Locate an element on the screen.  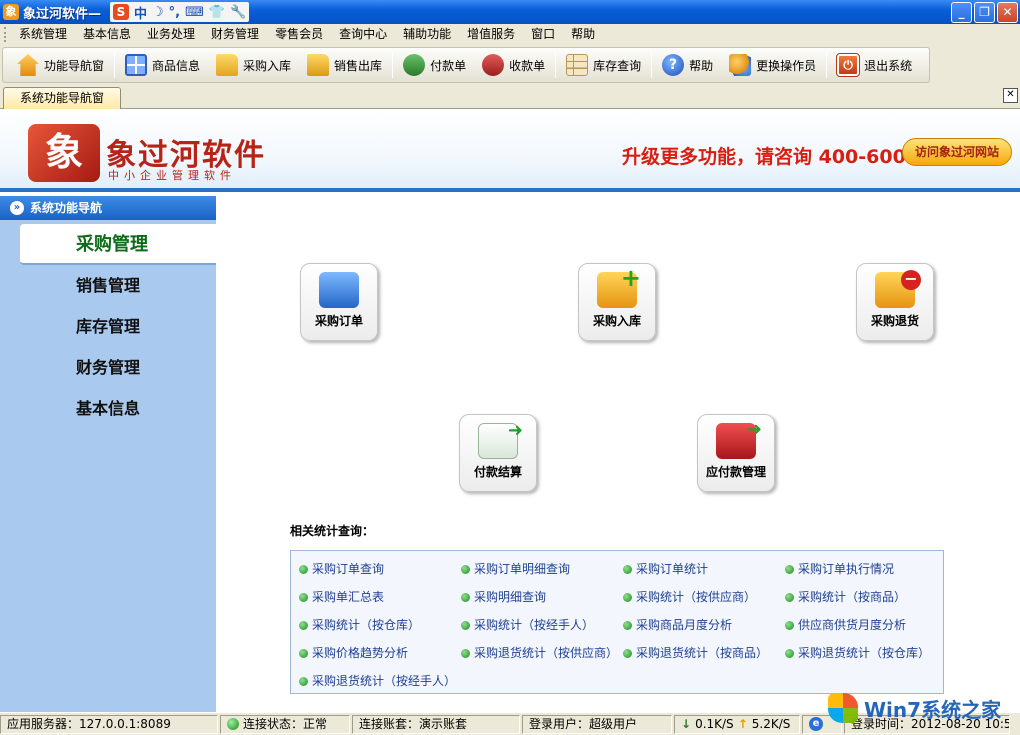
ime-toolbar: S 中 ☽ °, ⌨ 👕 🔧 is located at coordinates (180, 12).